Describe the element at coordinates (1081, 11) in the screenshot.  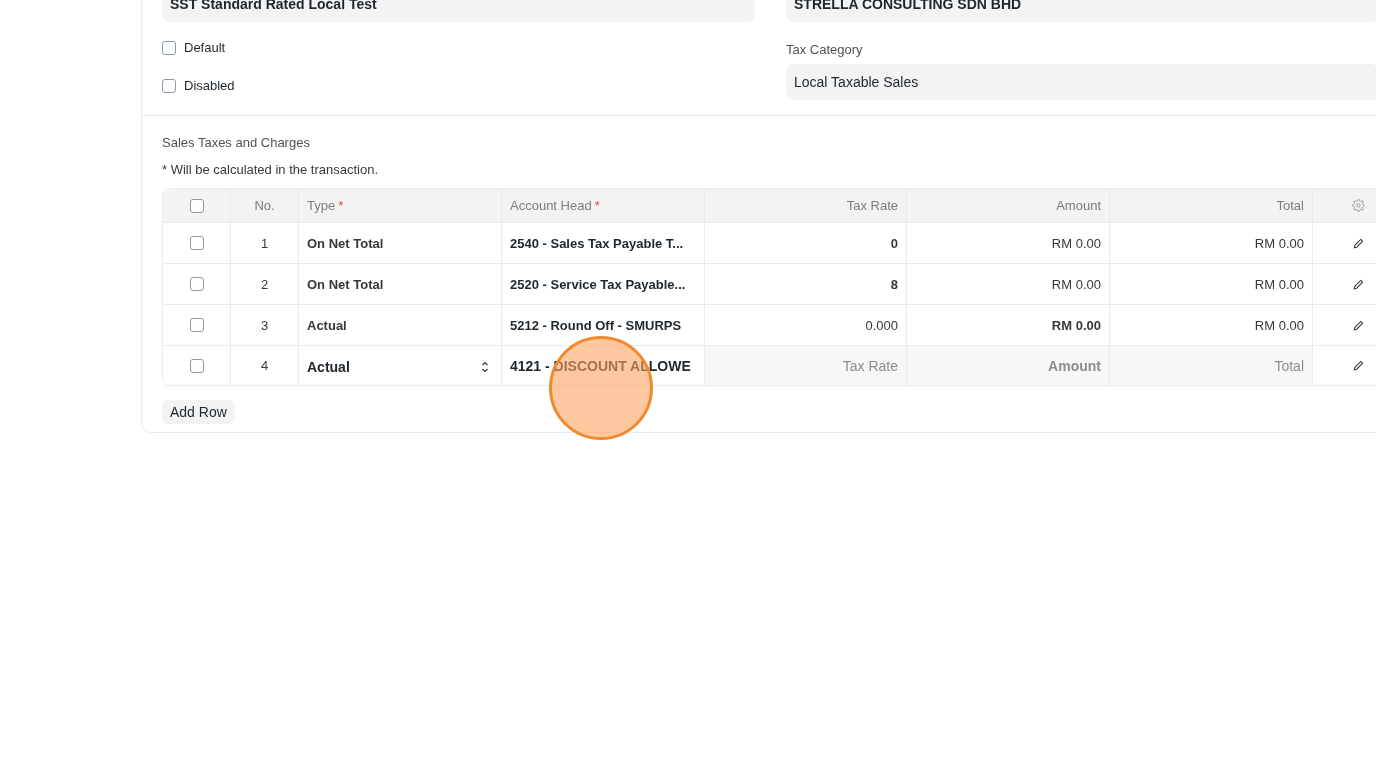
I see `company-field: STRELLA CONSULTING SDN BHD` at that location.